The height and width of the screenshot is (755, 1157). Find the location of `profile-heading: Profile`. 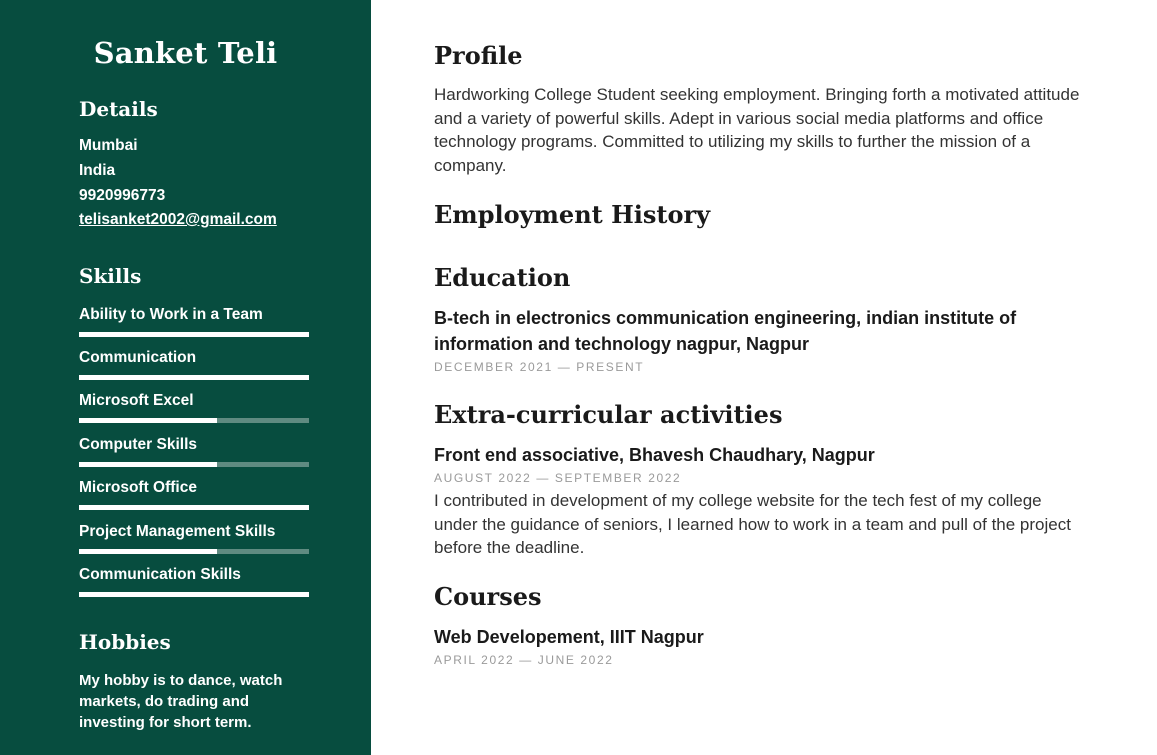

profile-heading: Profile is located at coordinates (478, 55).